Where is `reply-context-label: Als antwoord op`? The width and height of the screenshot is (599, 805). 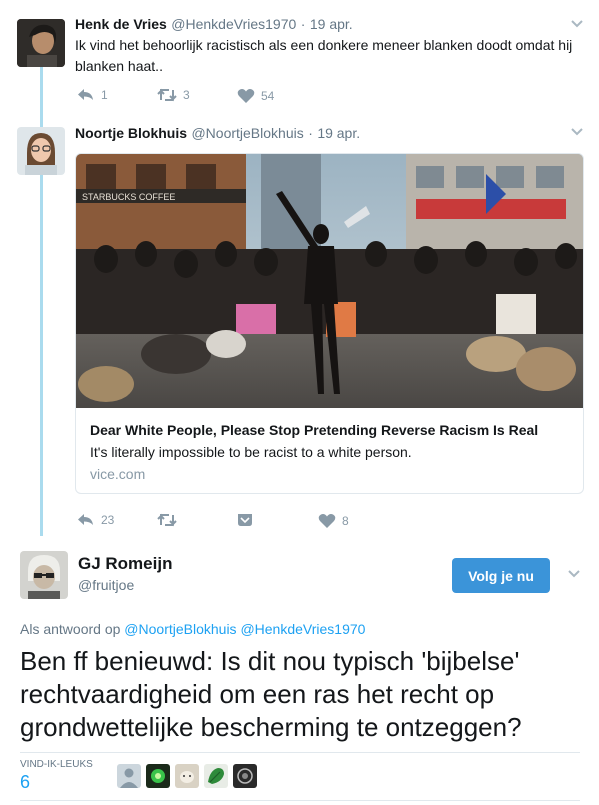
reply-context-label: Als antwoord op is located at coordinates (70, 629).